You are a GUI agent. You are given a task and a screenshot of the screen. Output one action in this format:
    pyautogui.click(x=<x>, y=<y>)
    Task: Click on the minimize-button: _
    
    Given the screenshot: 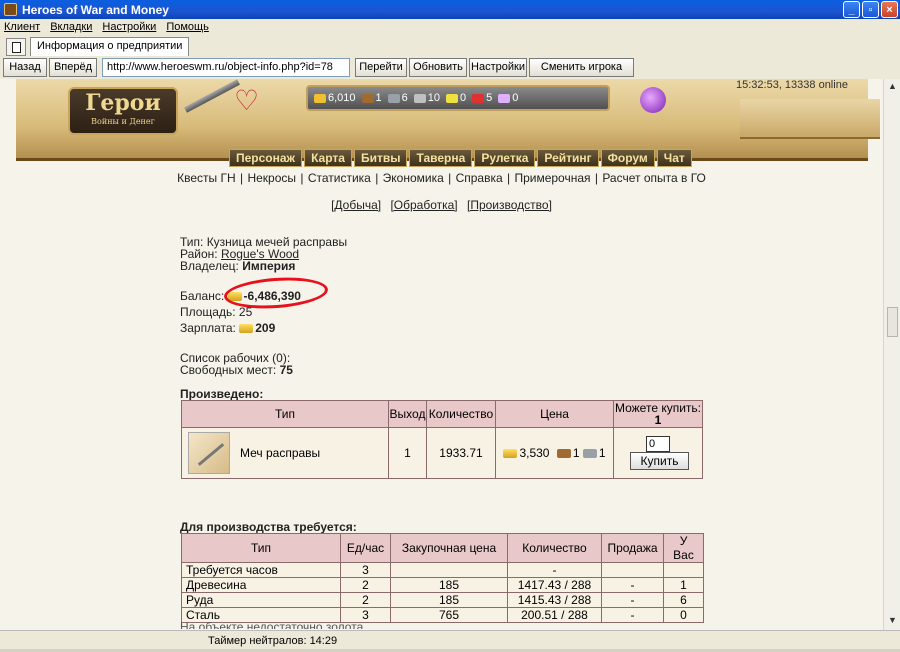 What is the action you would take?
    pyautogui.click(x=851, y=9)
    